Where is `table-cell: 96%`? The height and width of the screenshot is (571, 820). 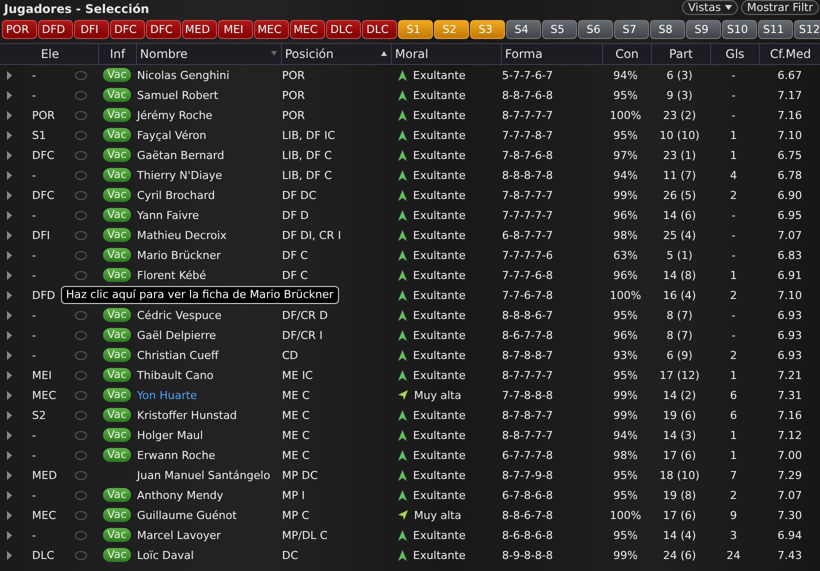
table-cell: 96% is located at coordinates (625, 275).